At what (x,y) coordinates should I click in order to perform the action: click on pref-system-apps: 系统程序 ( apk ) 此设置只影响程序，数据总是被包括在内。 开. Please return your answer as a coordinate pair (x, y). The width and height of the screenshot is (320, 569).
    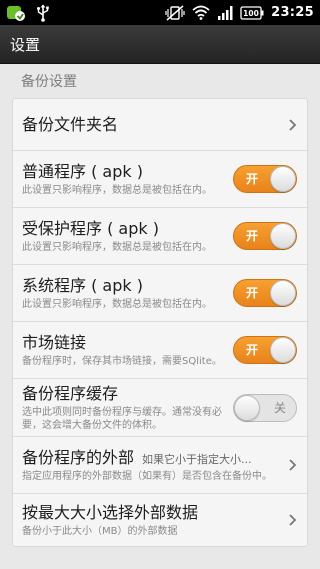
    Looking at the image, I should click on (160, 293).